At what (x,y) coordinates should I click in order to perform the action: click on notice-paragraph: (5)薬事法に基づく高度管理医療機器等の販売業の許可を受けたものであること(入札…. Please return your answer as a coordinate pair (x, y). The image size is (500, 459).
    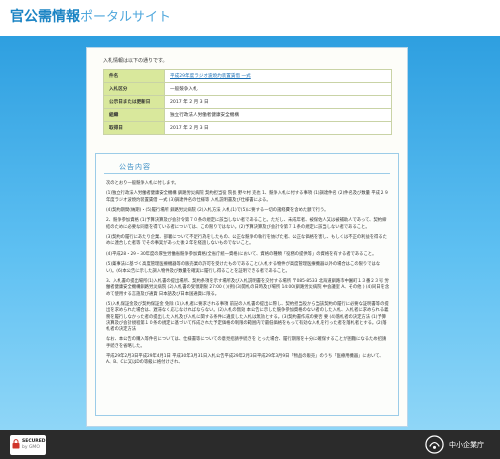
    Looking at the image, I should click on (243, 268).